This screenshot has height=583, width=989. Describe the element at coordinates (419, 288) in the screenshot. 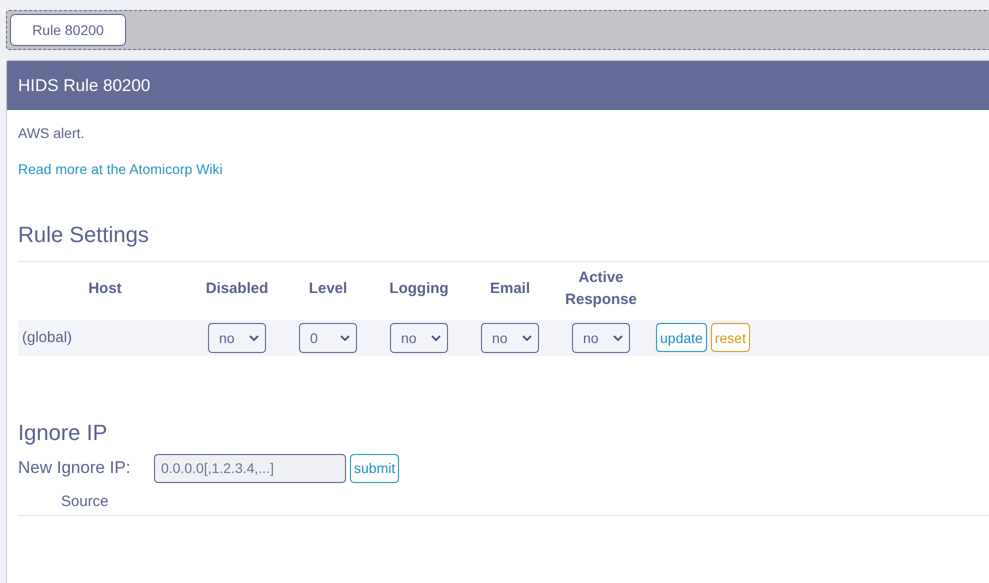

I see `column-header: Logging` at that location.